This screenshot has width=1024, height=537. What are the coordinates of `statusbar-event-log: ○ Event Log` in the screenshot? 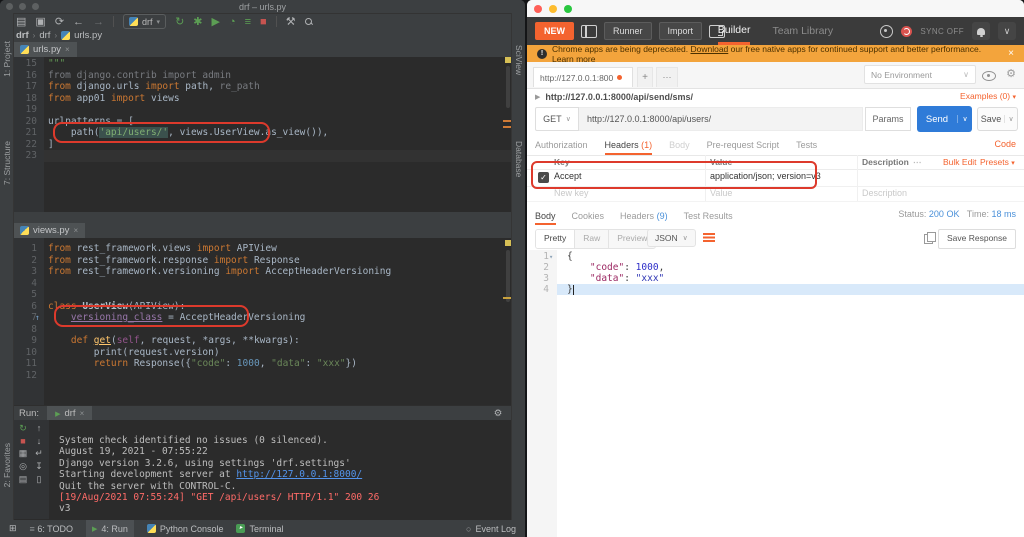 It's located at (491, 529).